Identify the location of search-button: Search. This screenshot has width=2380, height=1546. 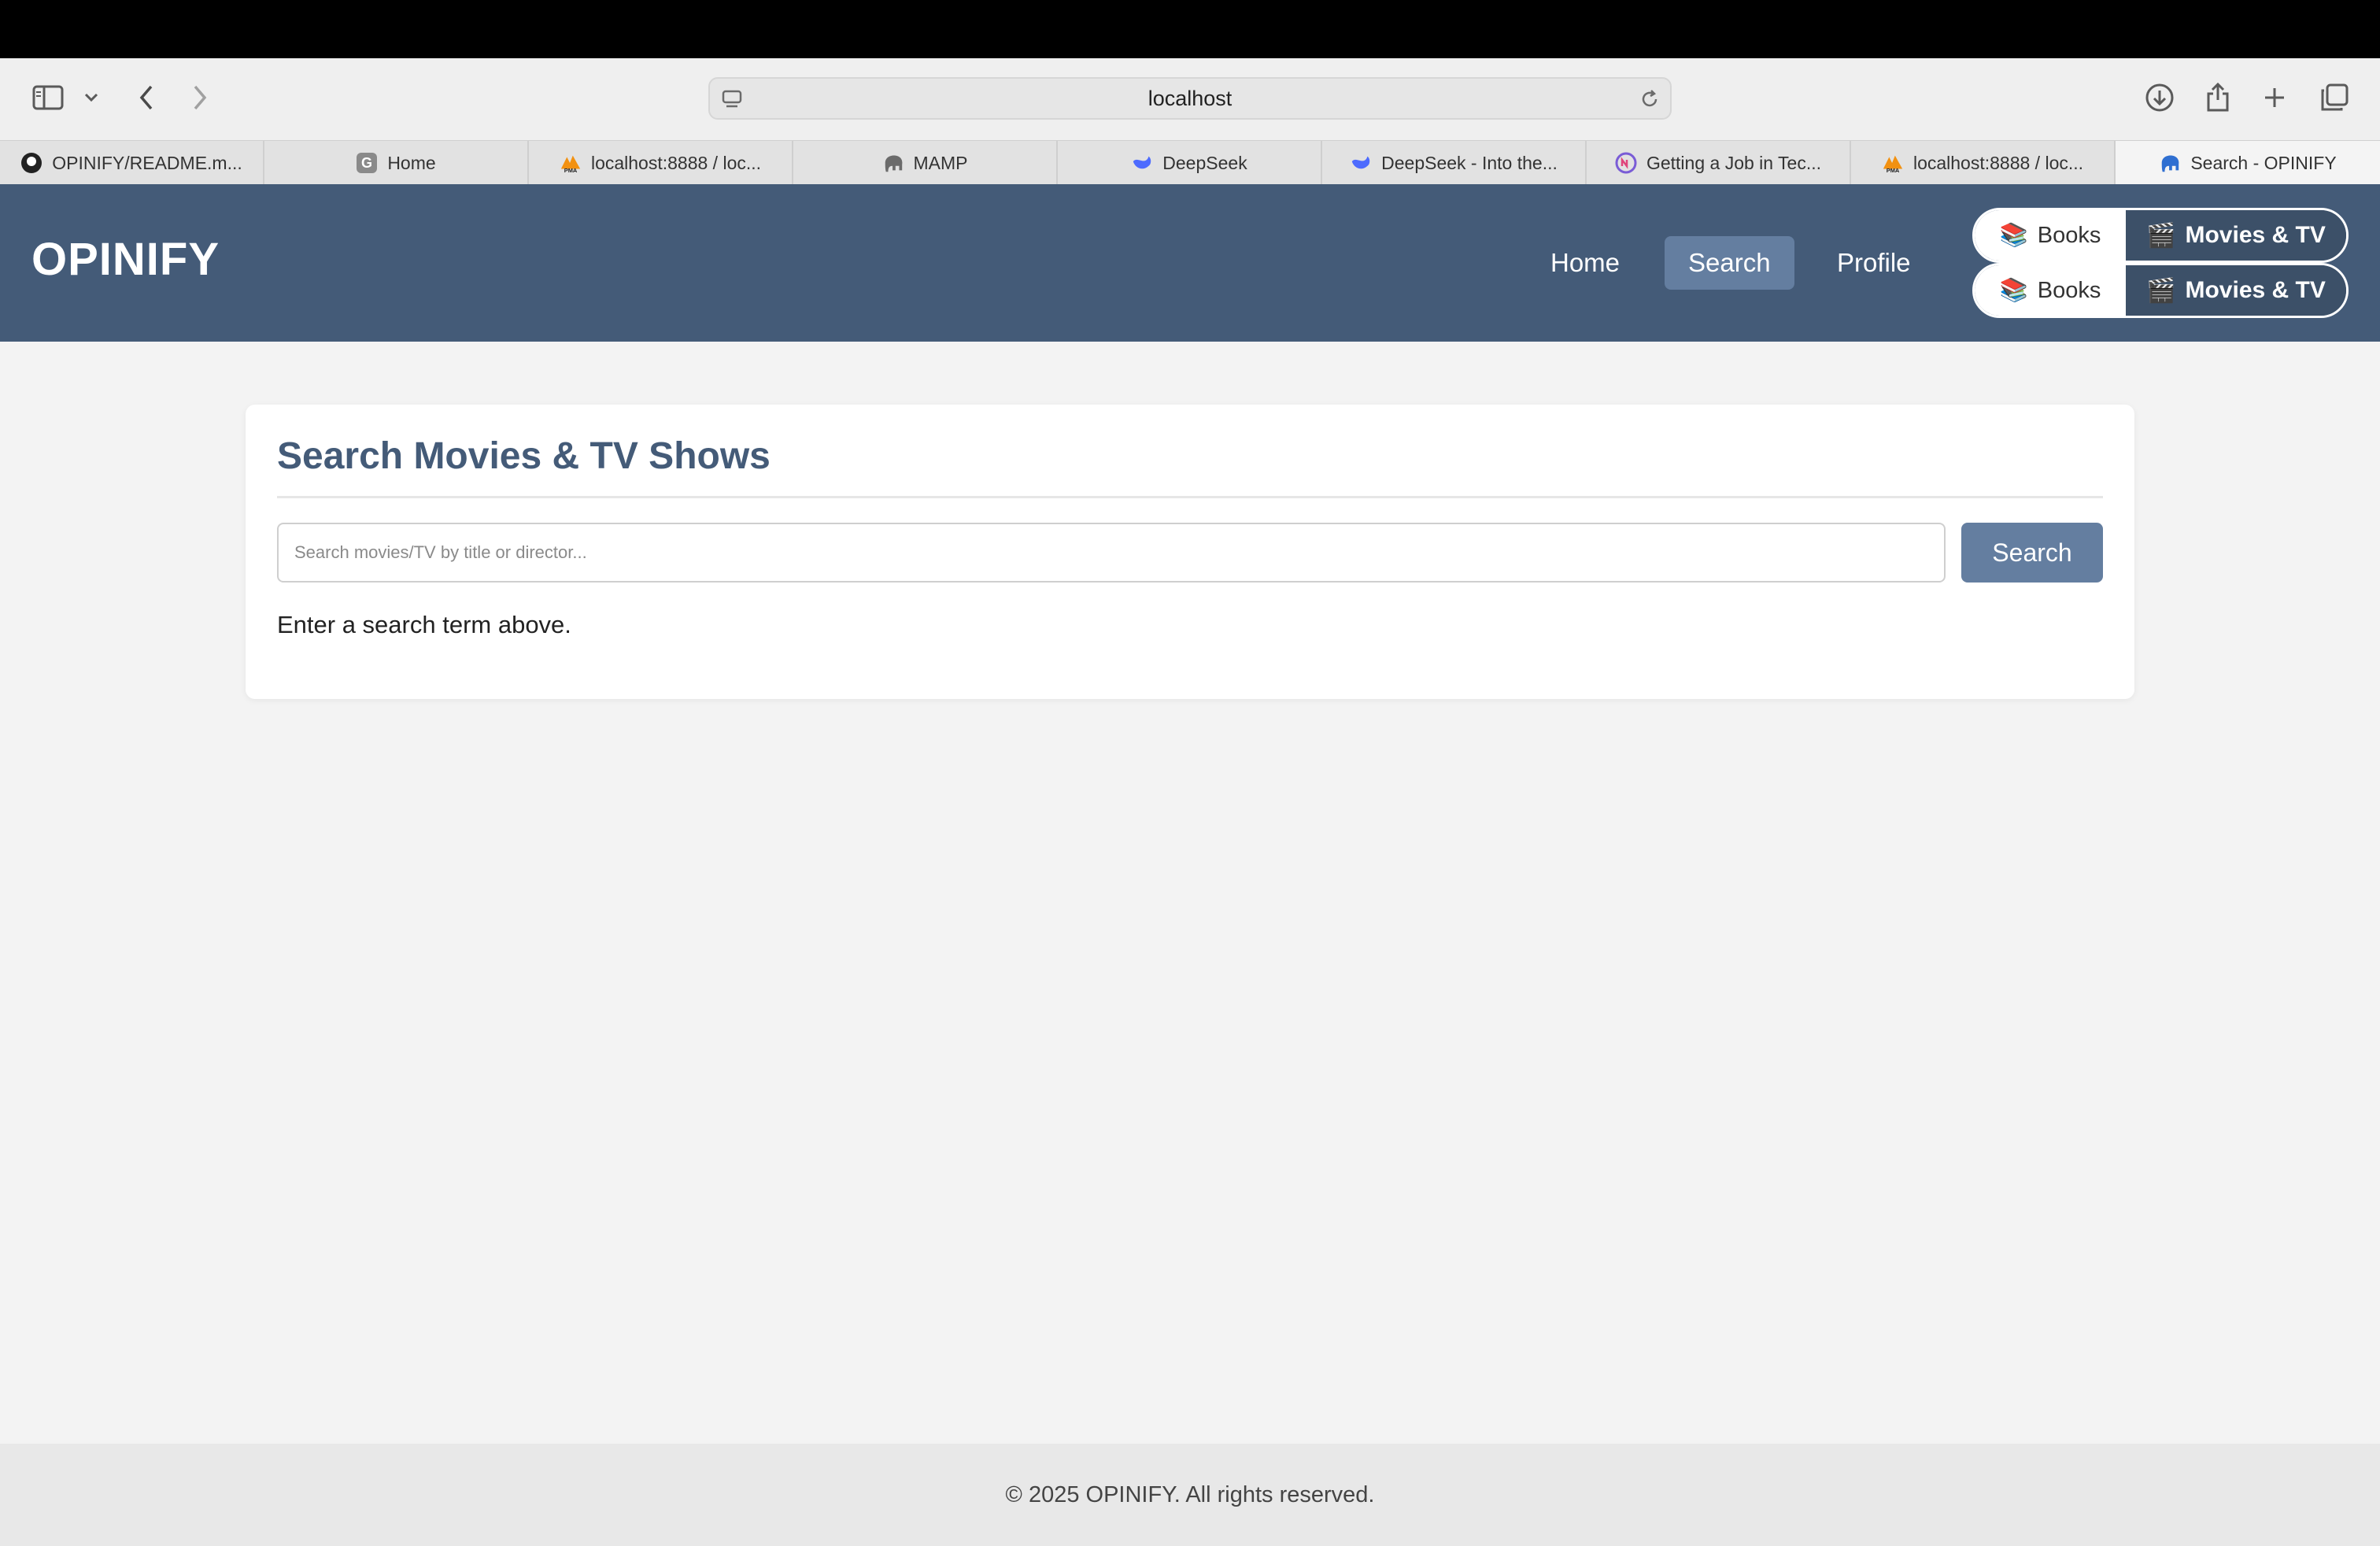
(2032, 553).